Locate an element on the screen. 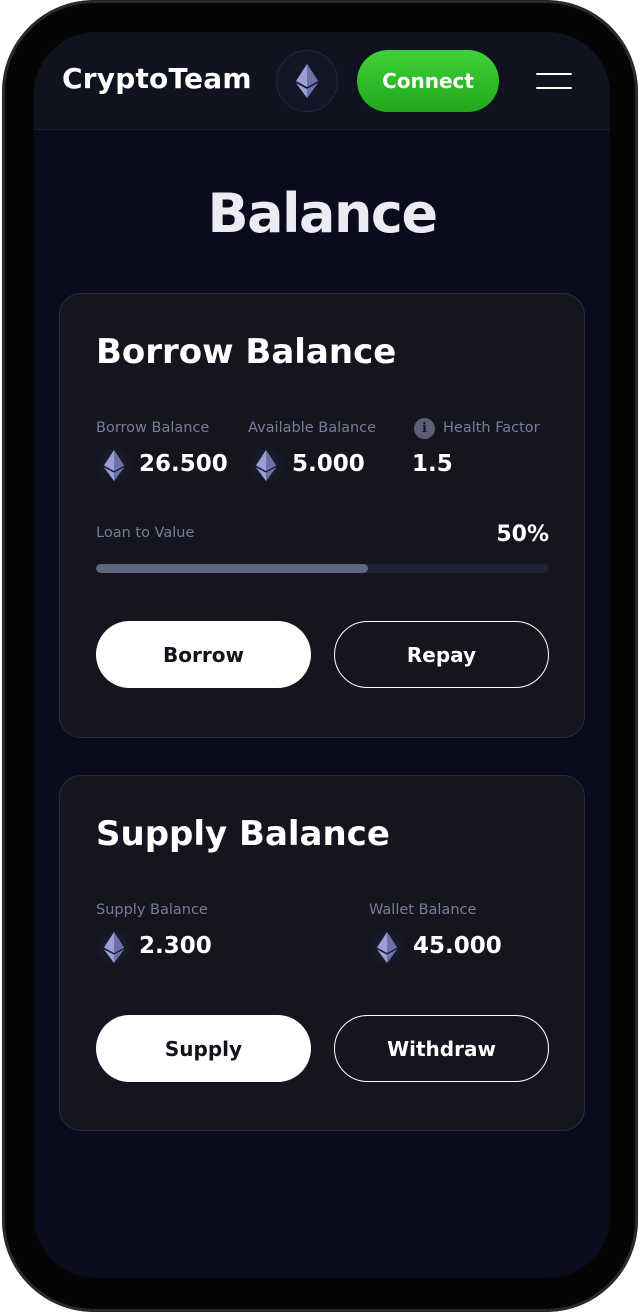  withdraw-button: Withdraw is located at coordinates (441, 1048).